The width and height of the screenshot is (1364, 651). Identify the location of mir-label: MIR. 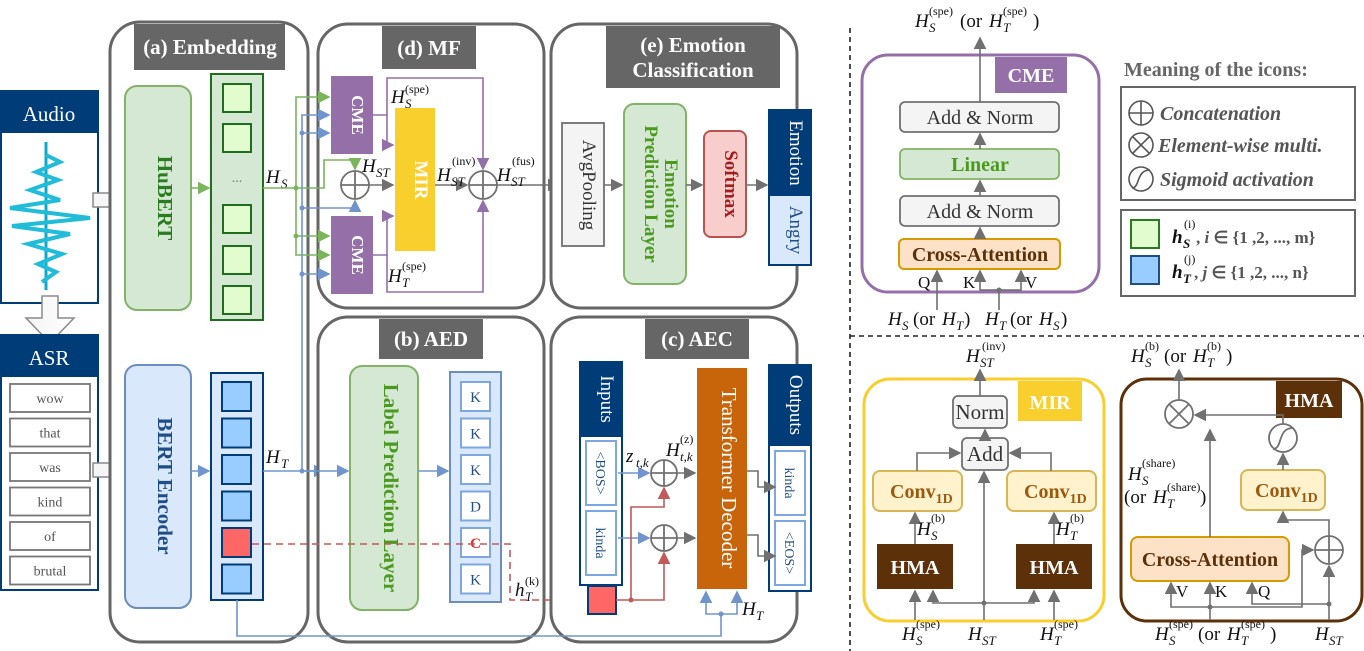
(420, 179).